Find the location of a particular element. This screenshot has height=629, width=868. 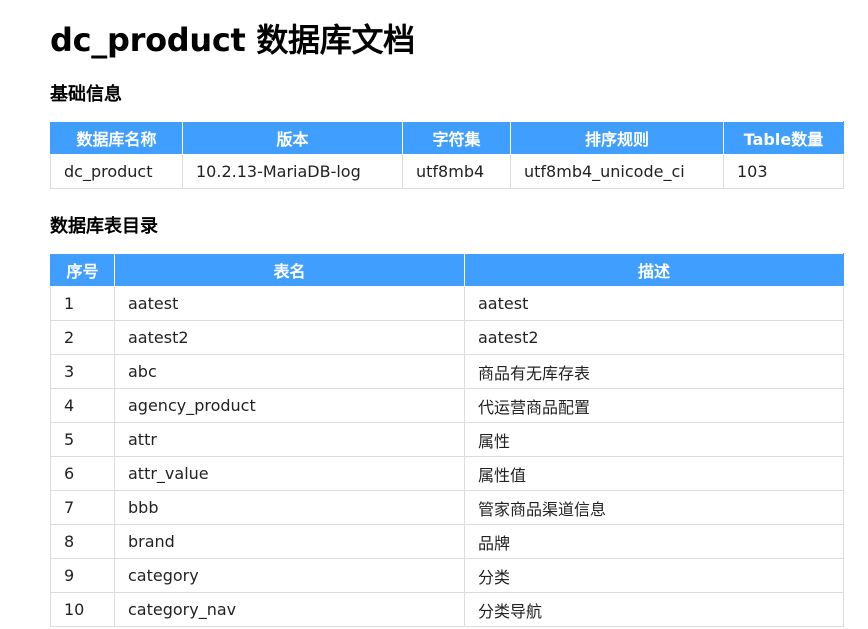

table-row: 9 category 分类 is located at coordinates (447, 575).